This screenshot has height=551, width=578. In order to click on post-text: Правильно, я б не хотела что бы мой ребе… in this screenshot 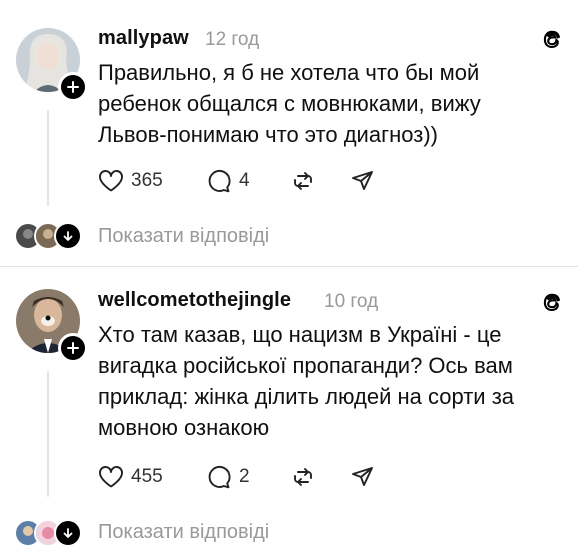, I will do `click(318, 103)`.